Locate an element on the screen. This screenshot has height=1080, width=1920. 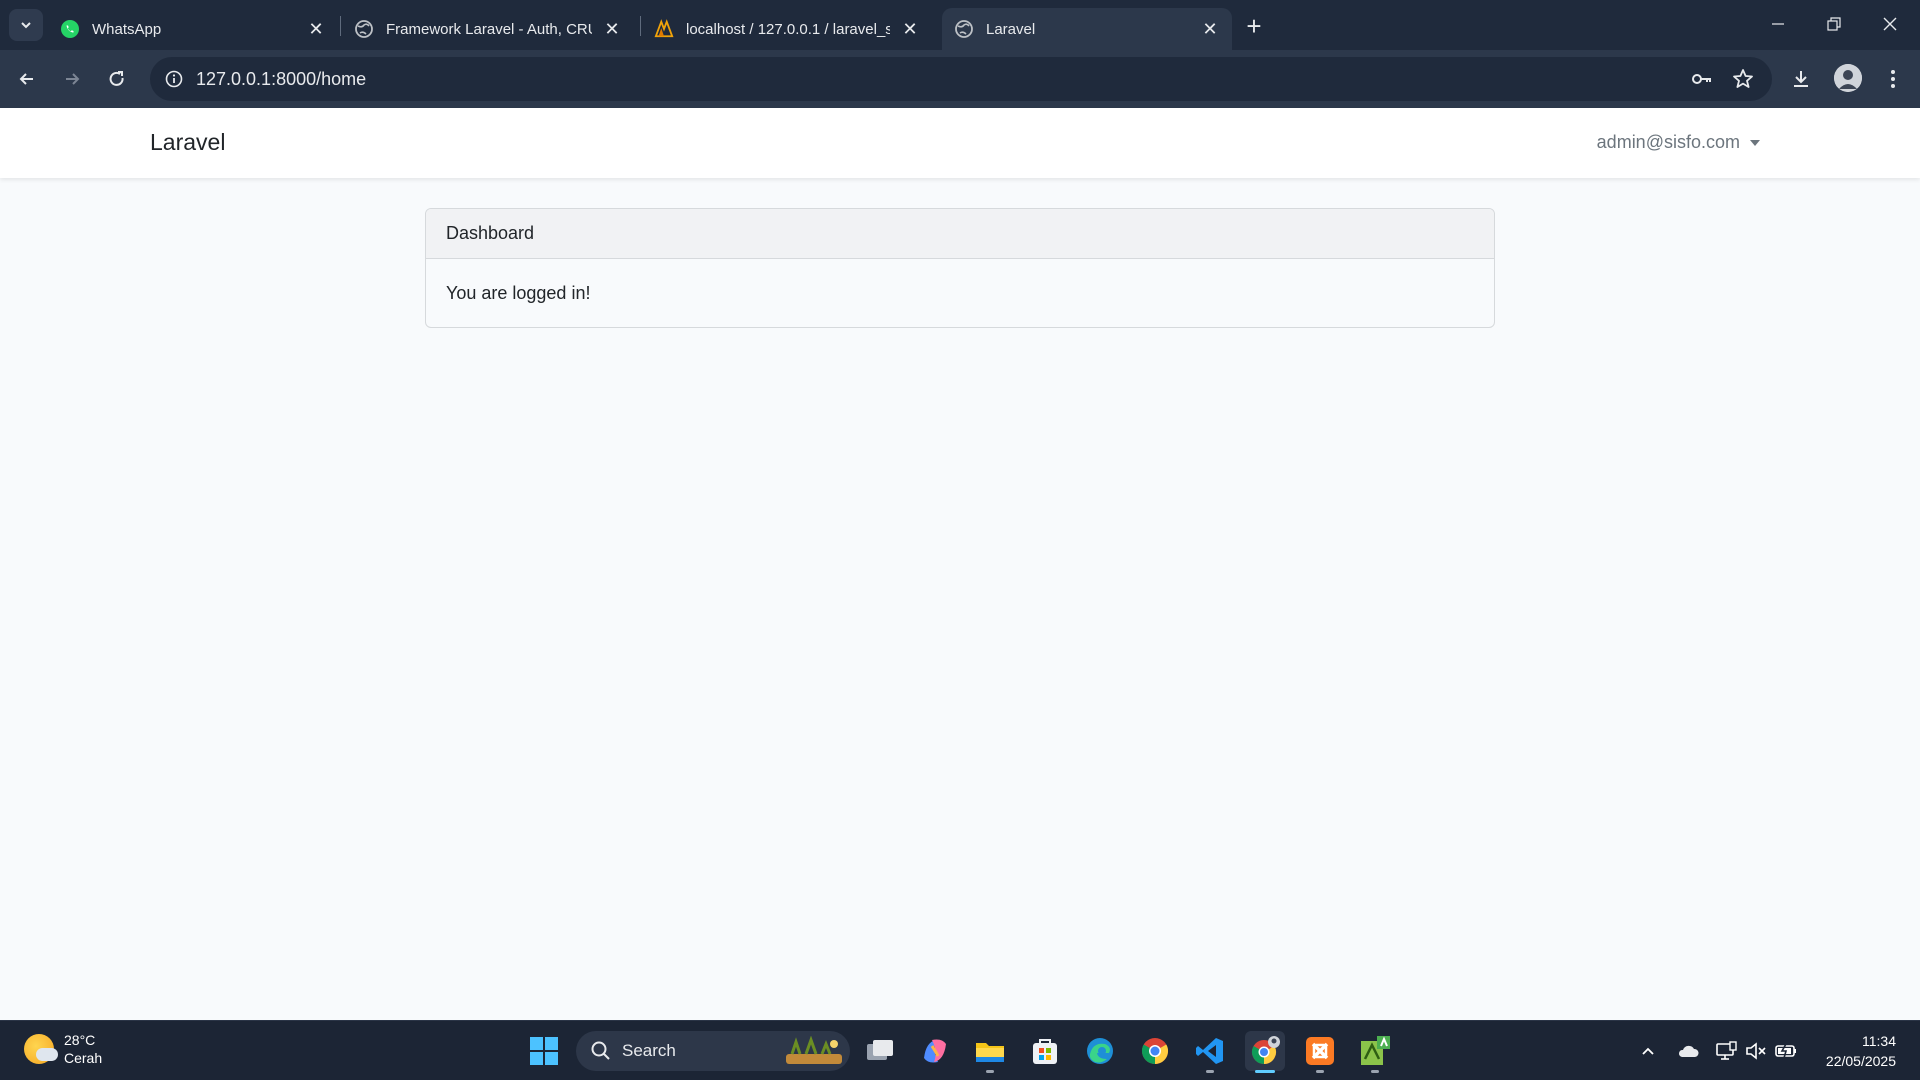
windows-logo-icon is located at coordinates (544, 1051).